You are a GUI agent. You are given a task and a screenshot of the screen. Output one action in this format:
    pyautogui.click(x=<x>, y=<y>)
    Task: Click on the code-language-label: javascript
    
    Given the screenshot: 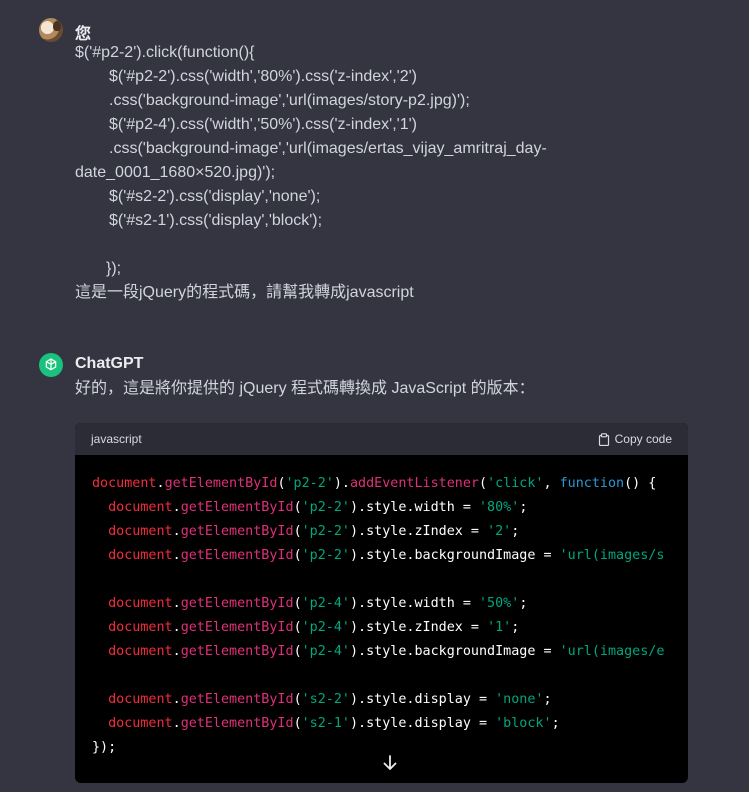 What is the action you would take?
    pyautogui.click(x=116, y=439)
    